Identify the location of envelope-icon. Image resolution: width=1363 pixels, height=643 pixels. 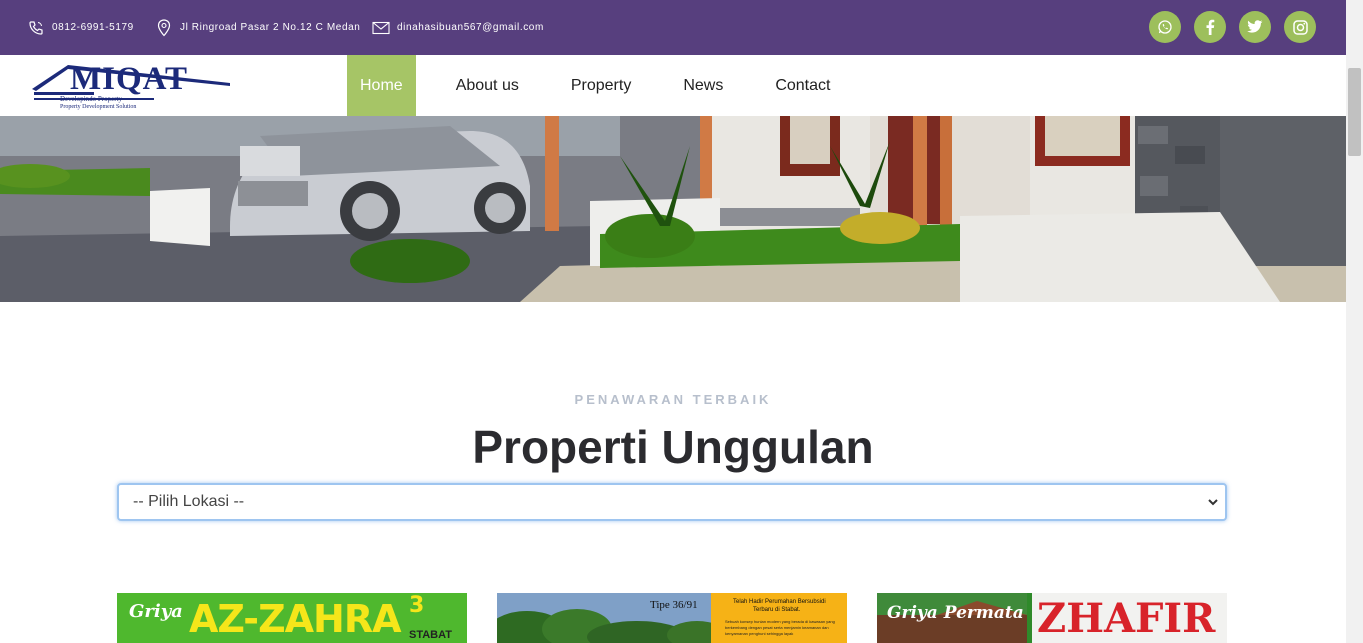
(381, 28).